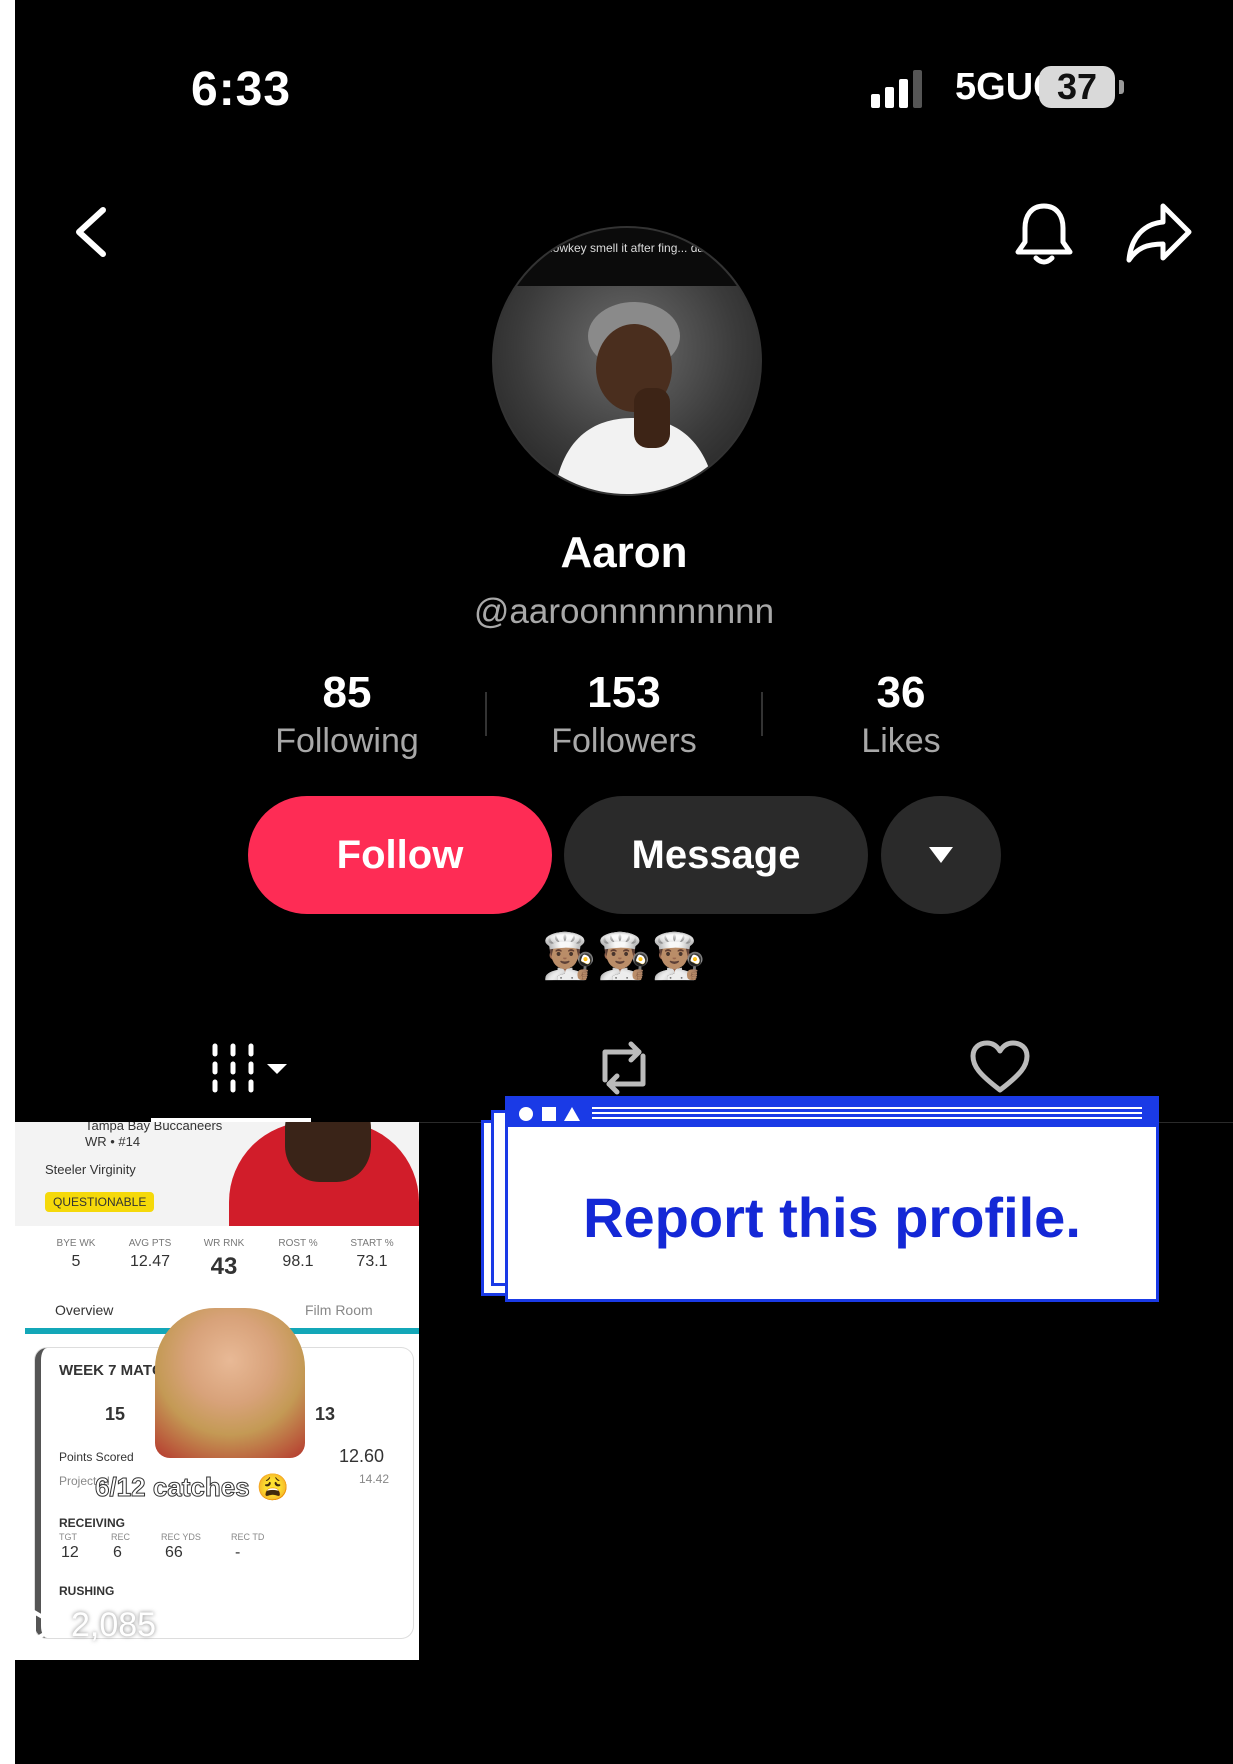 This screenshot has width=1233, height=1764. I want to click on following-count: 85, so click(347, 692).